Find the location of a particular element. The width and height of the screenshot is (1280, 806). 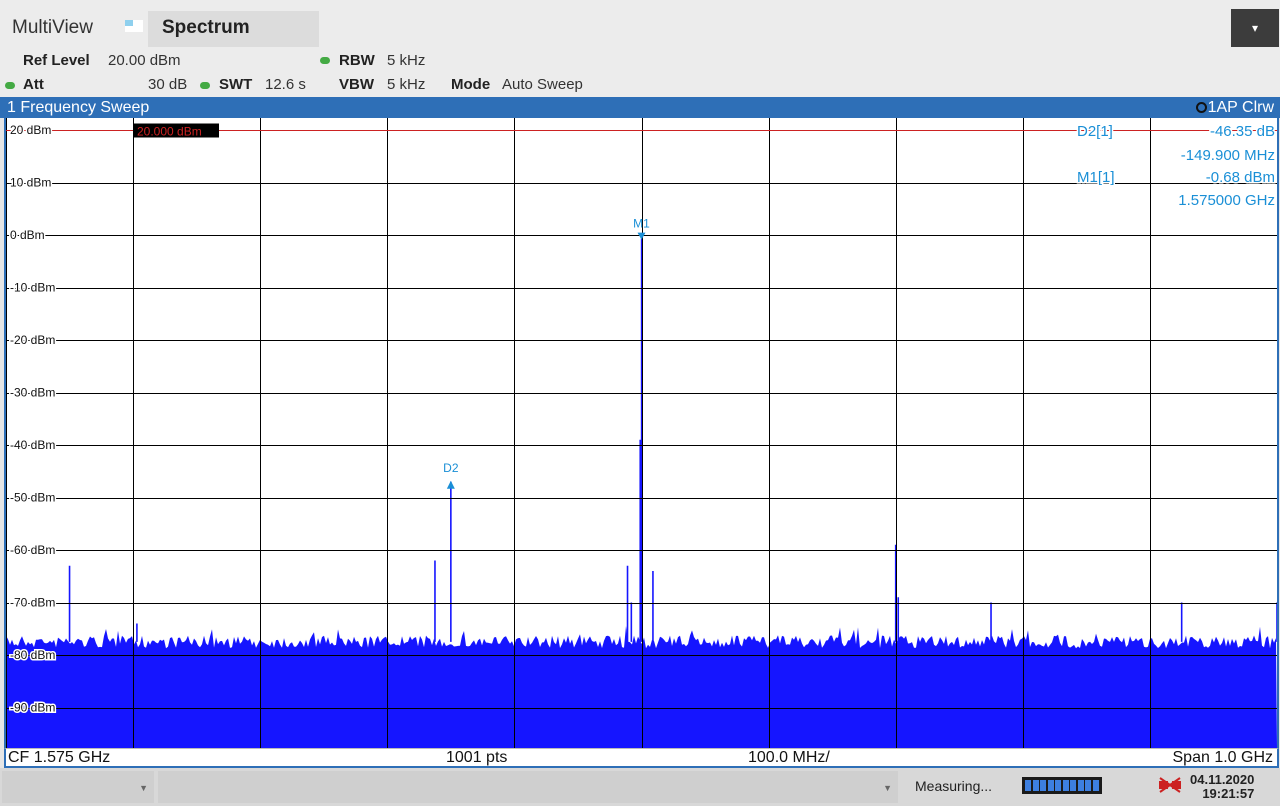

marker-m1-label: M1 is located at coordinates (641, 224).